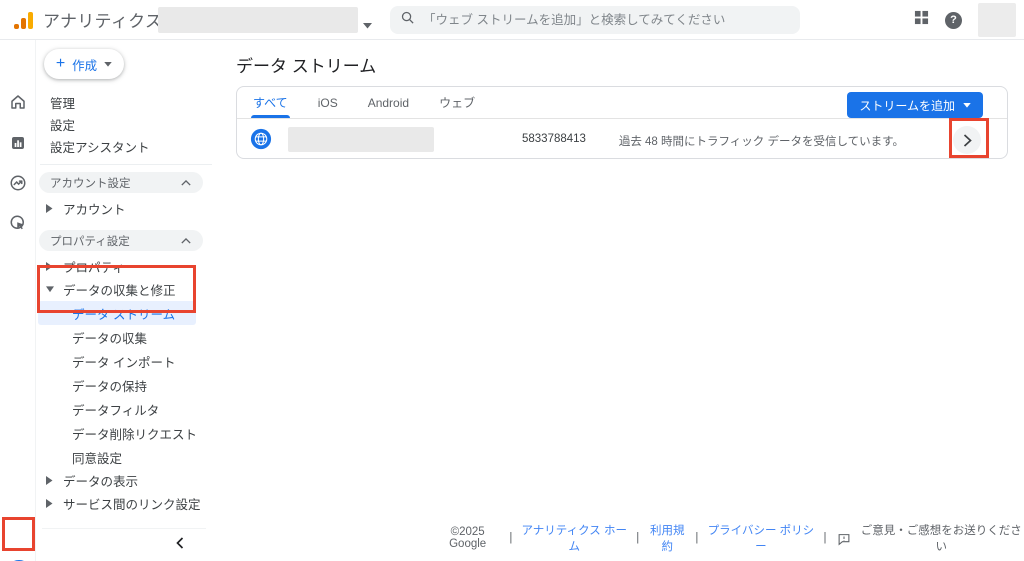 The width and height of the screenshot is (1024, 561). What do you see at coordinates (117, 313) in the screenshot?
I see `sidebar-item-data-streams: データ ストリーム` at bounding box center [117, 313].